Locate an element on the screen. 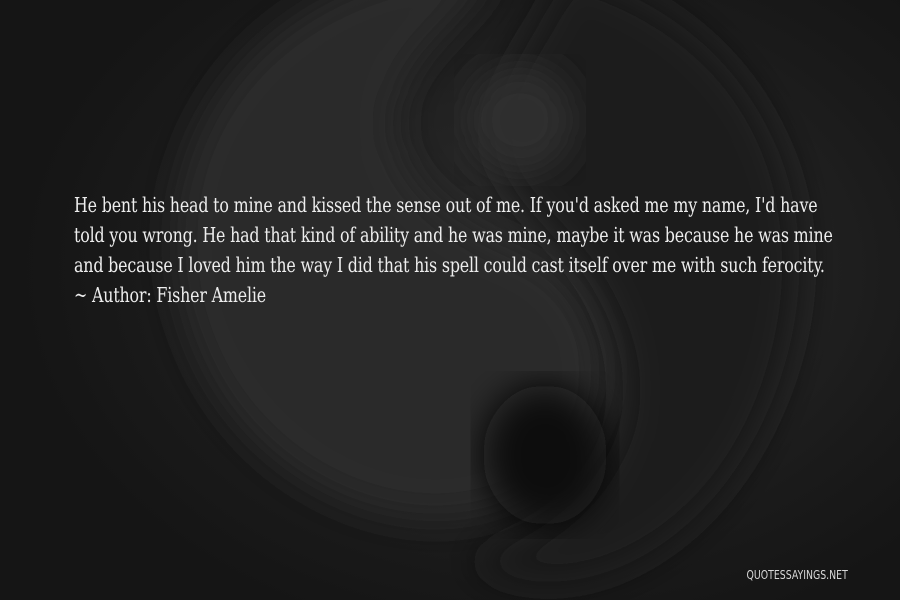 This screenshot has width=900, height=600. author-line: ~ Author: Fisher Amelie is located at coordinates (409, 295).